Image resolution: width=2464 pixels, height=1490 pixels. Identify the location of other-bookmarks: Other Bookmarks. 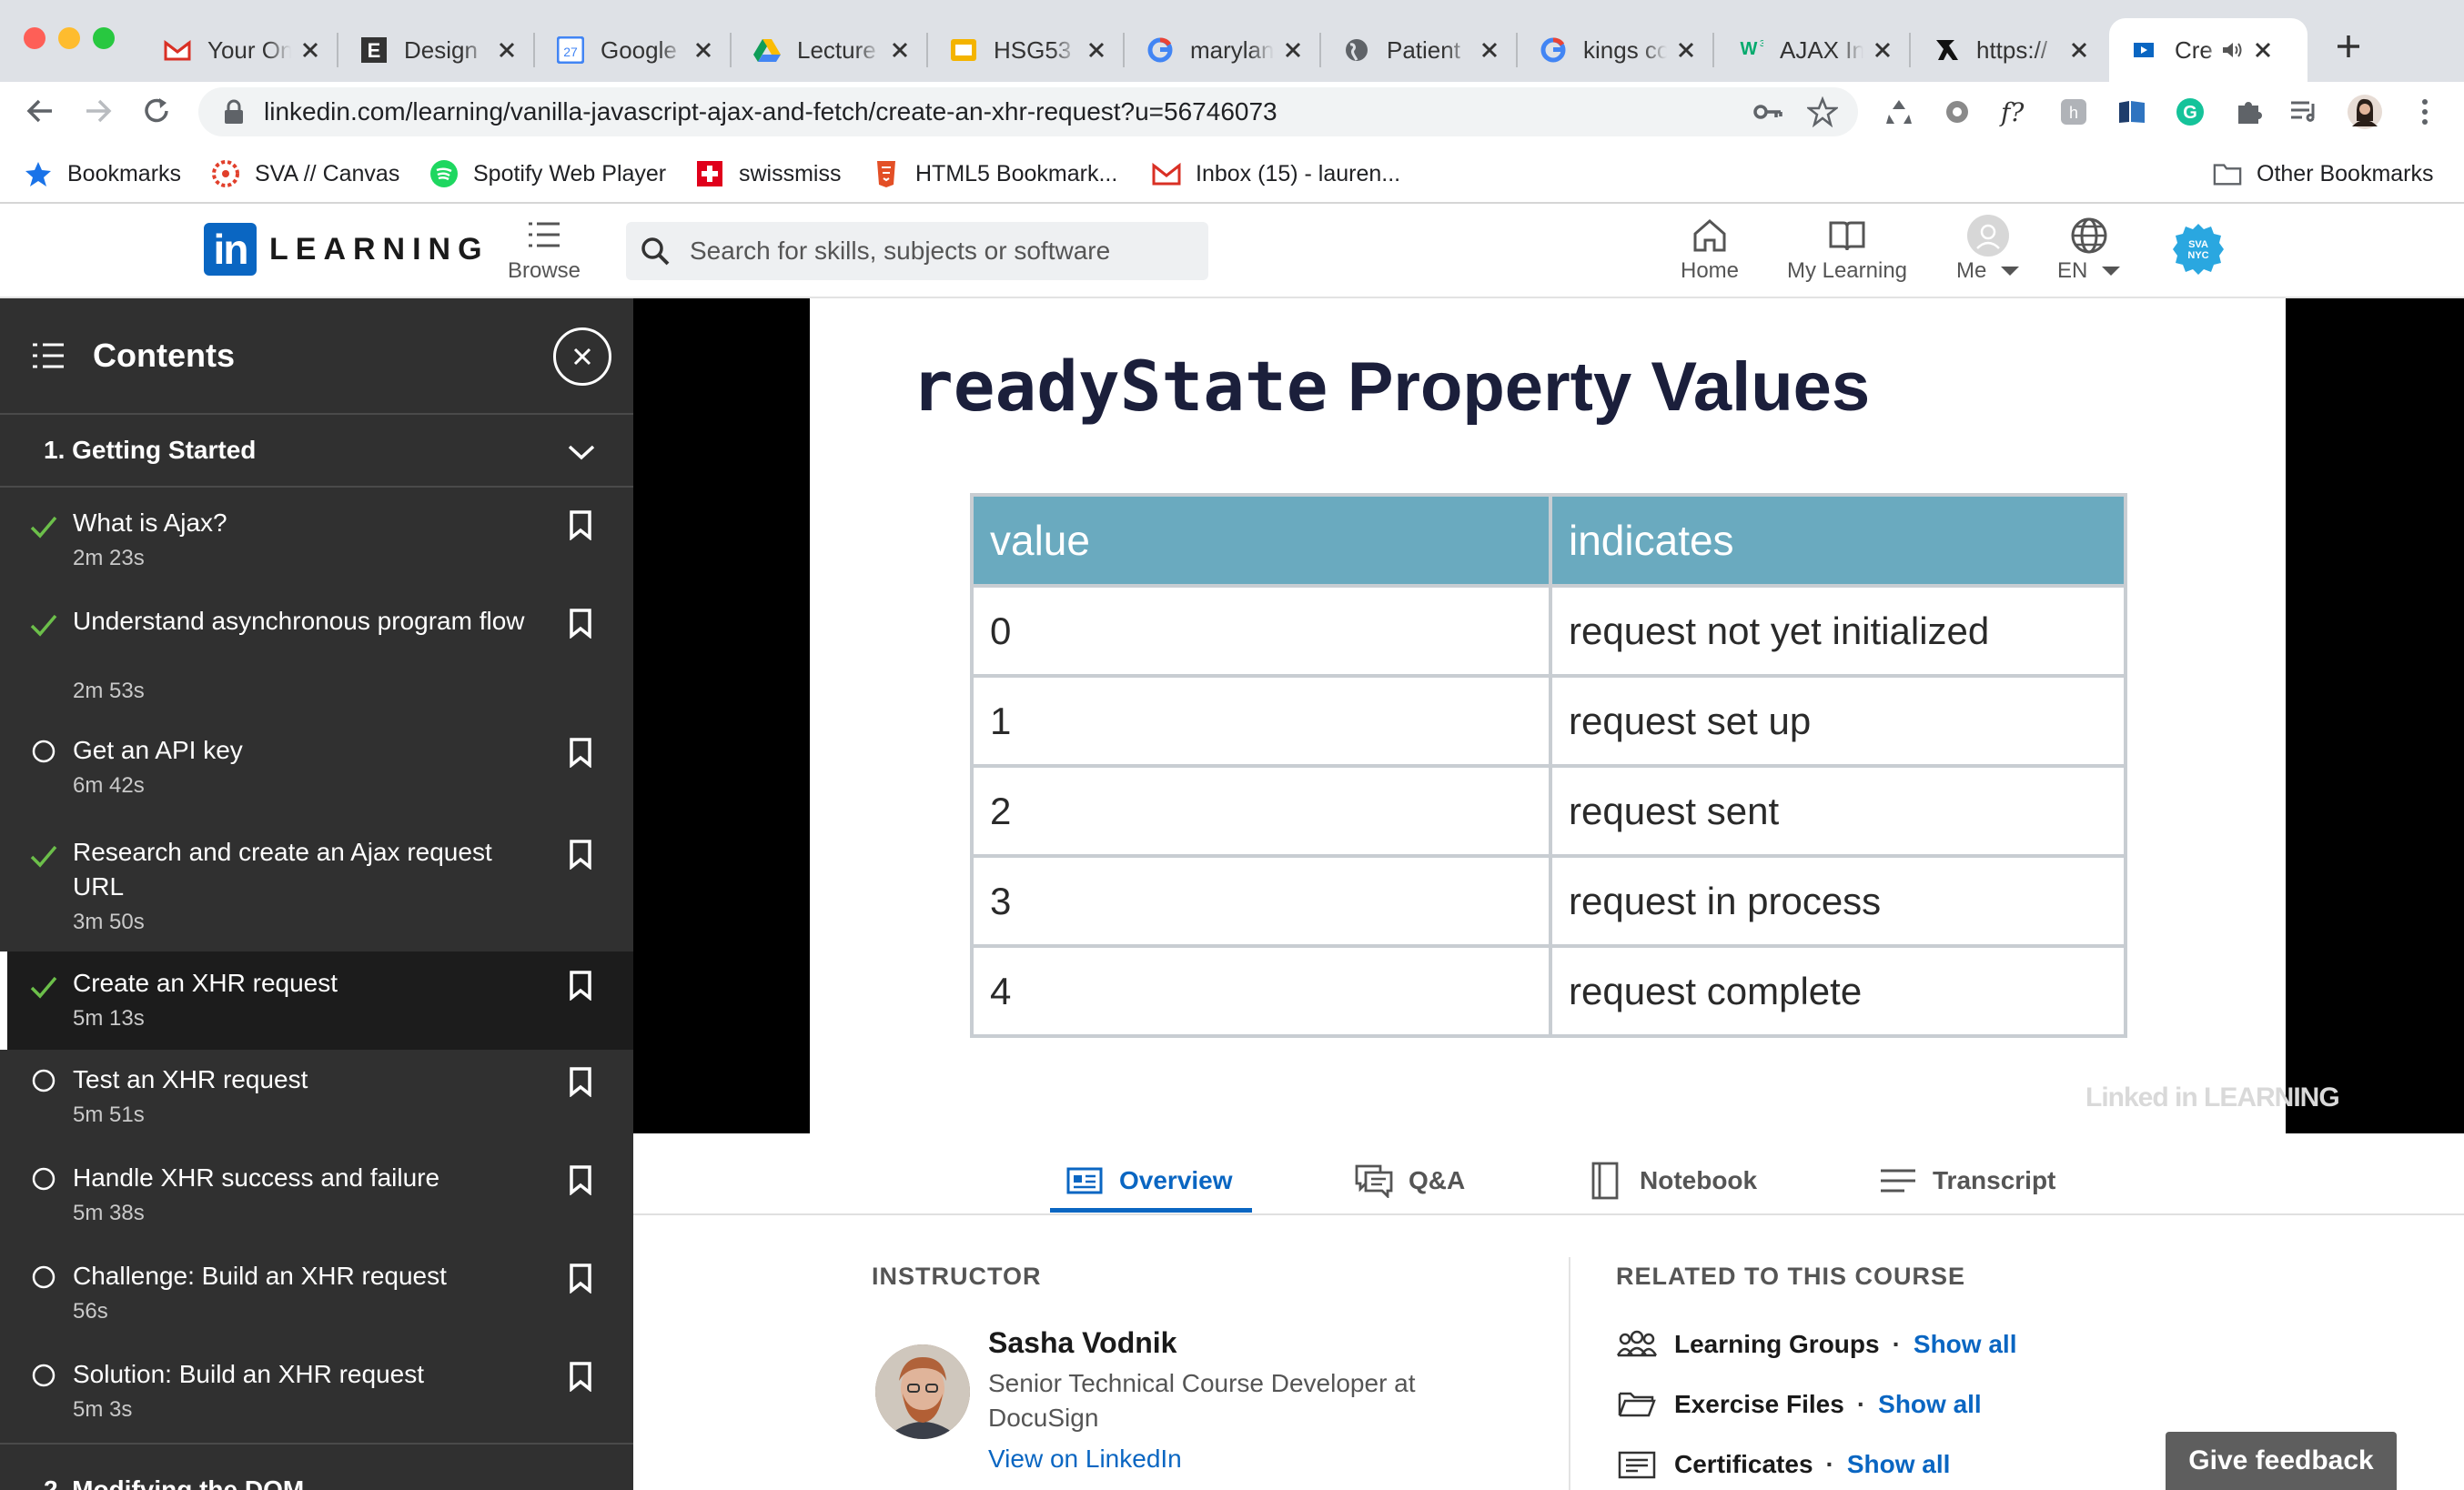
(2323, 173).